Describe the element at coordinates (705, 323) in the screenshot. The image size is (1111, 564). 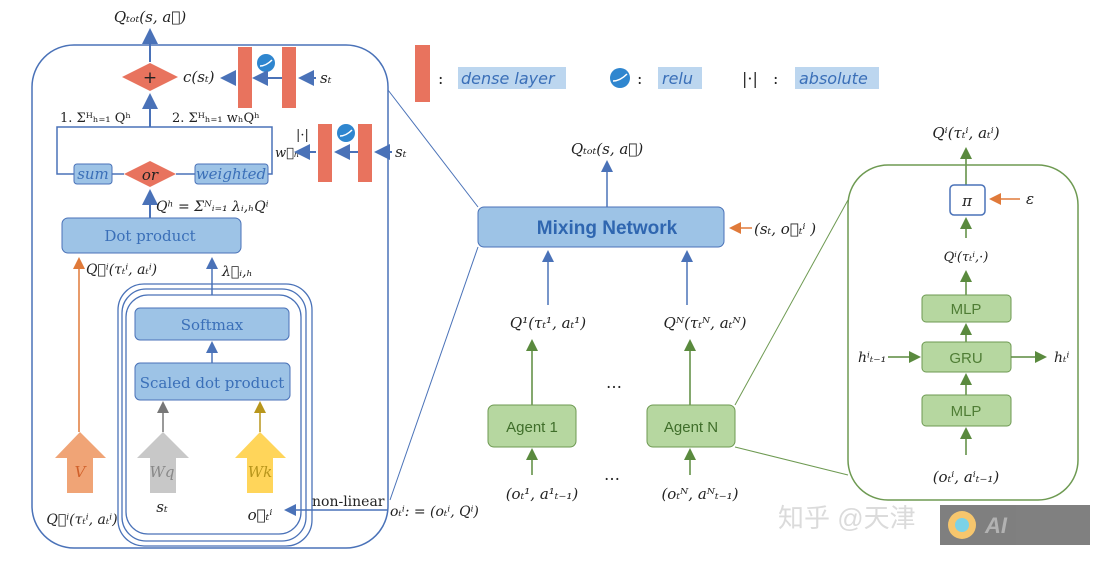
I see `qn-label: Qᴺ(τₜᴺ, aₜᴺ)` at that location.